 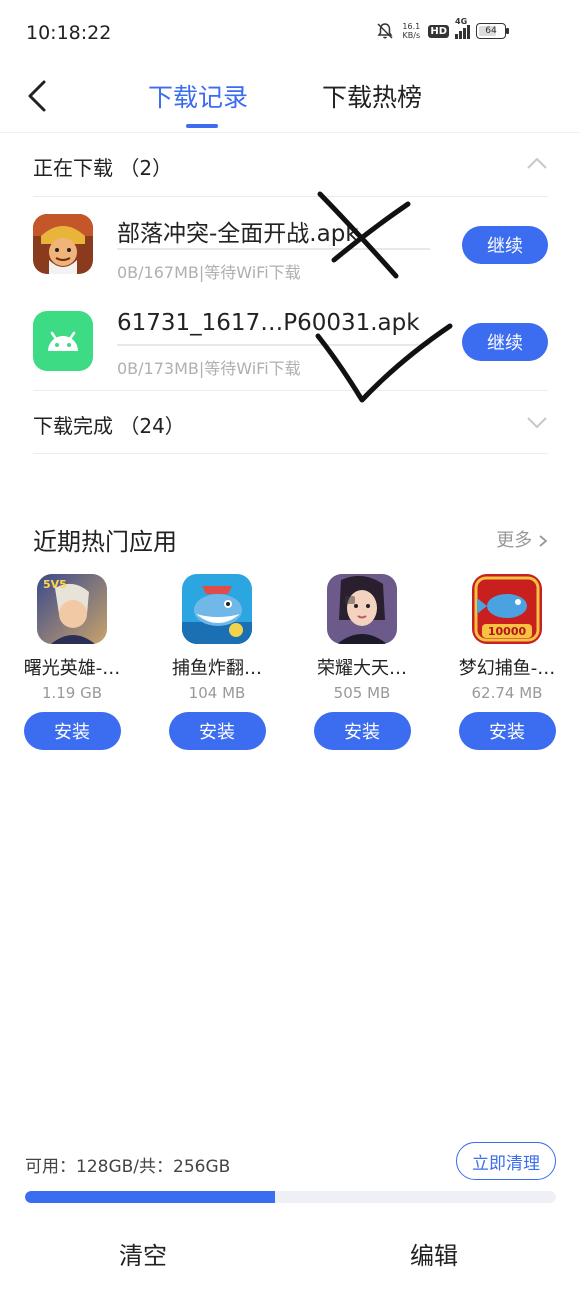 I want to click on battery-icon: 64, so click(x=492, y=31).